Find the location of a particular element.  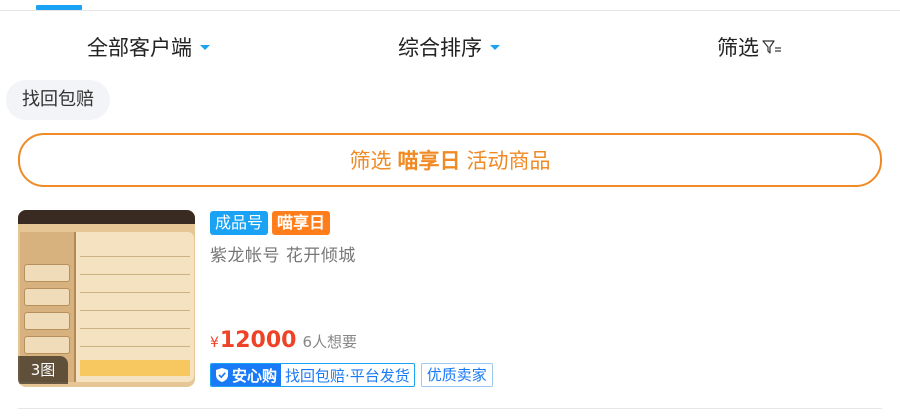

top-divider is located at coordinates (450, 10).